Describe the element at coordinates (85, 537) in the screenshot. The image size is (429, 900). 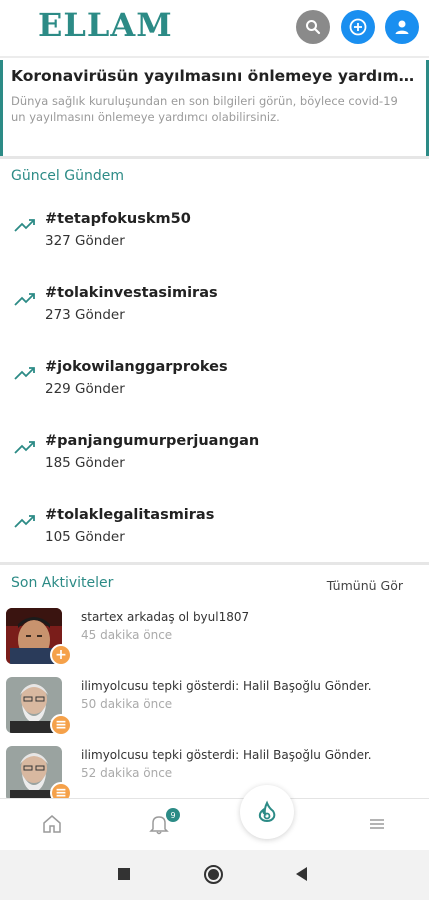
I see `trend-count: 105 Gönder` at that location.